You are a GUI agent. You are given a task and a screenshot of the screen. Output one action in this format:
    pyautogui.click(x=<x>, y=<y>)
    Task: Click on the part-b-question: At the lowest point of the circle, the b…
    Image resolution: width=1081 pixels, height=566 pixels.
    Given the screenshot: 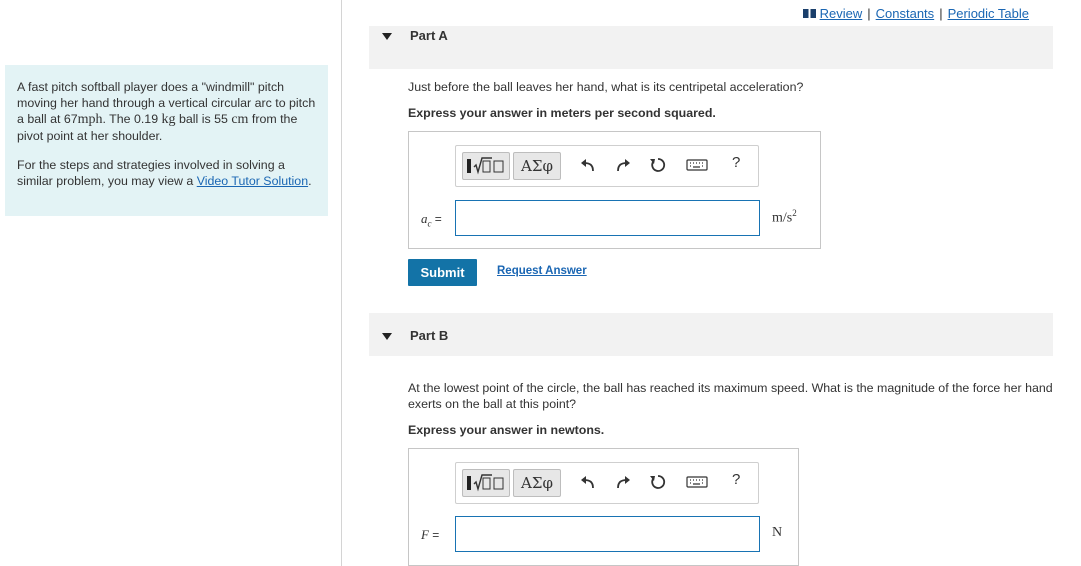 What is the action you would take?
    pyautogui.click(x=730, y=396)
    